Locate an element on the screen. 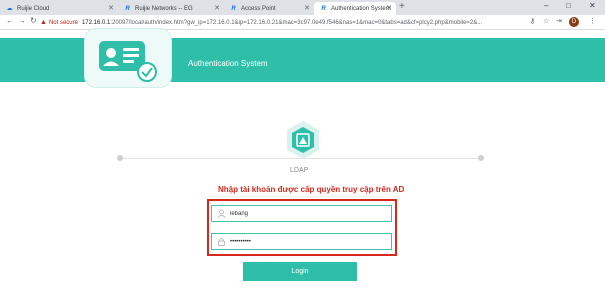  profile-avatar: D is located at coordinates (574, 22).